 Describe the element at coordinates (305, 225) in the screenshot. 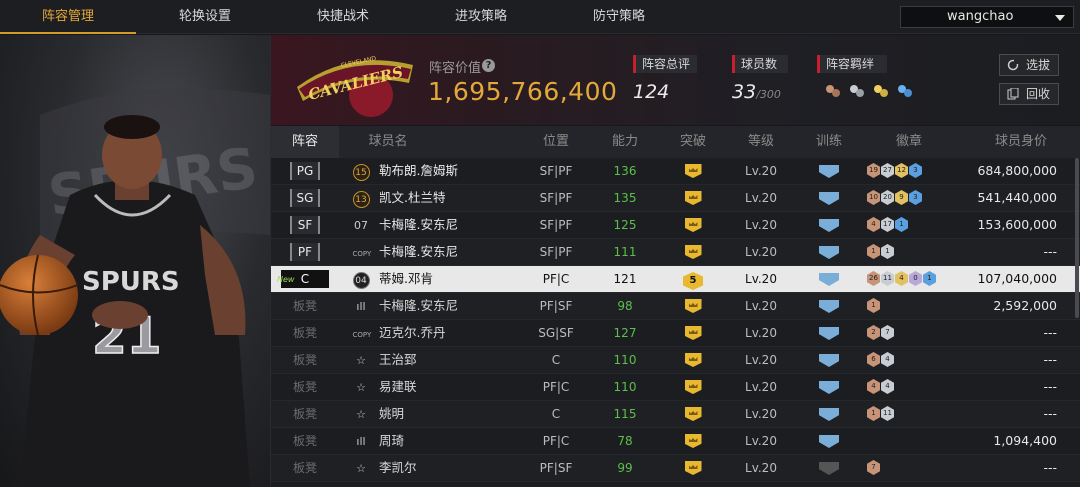

I see `position-slot: SF` at that location.